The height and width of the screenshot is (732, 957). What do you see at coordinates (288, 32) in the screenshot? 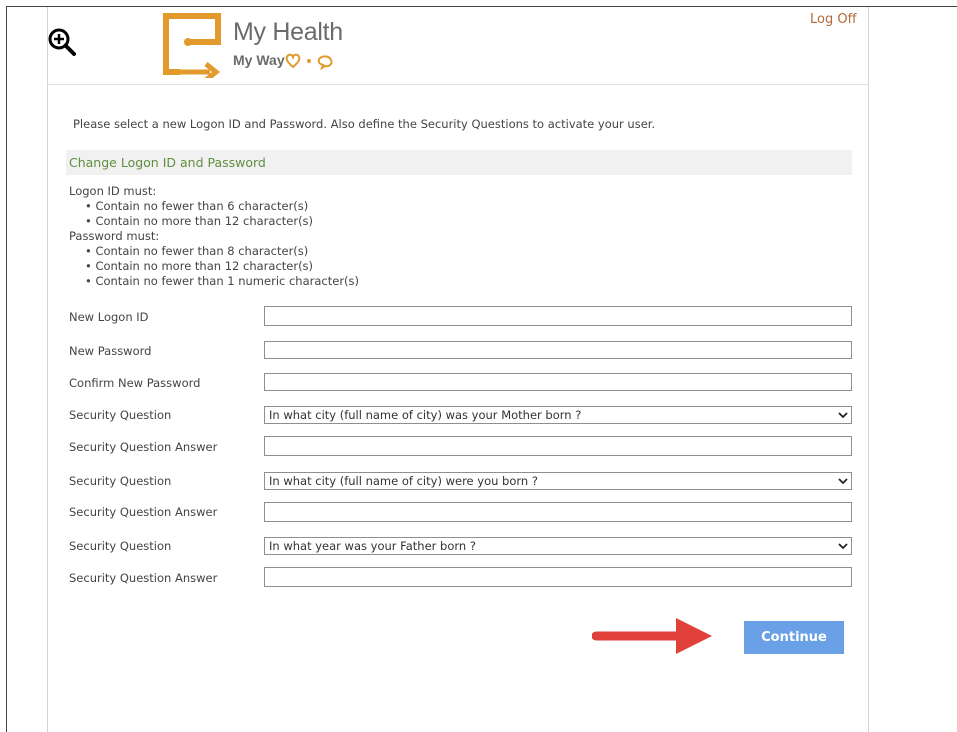
I see `logo-title: My Health` at bounding box center [288, 32].